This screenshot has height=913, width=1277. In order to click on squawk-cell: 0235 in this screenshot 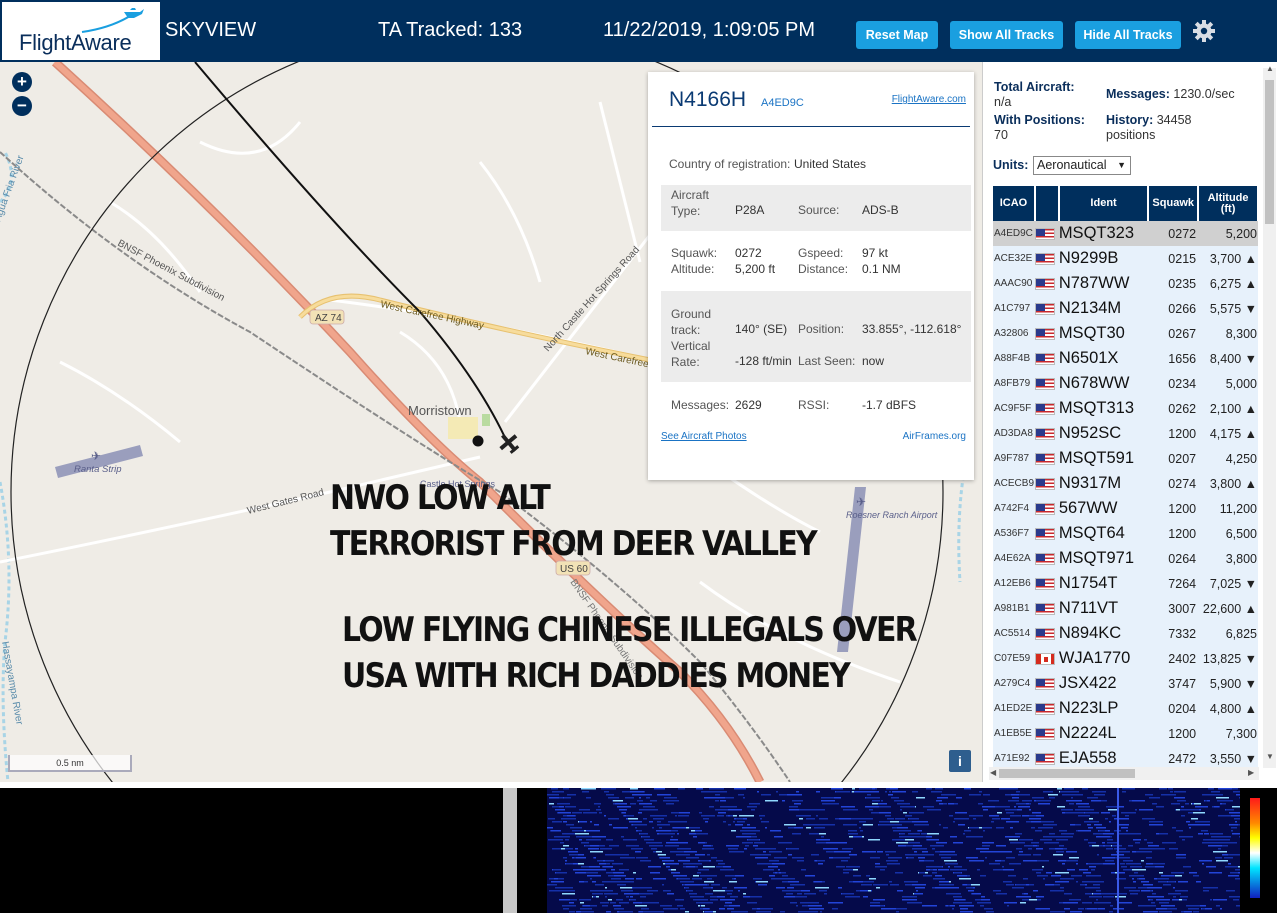, I will do `click(1182, 283)`.